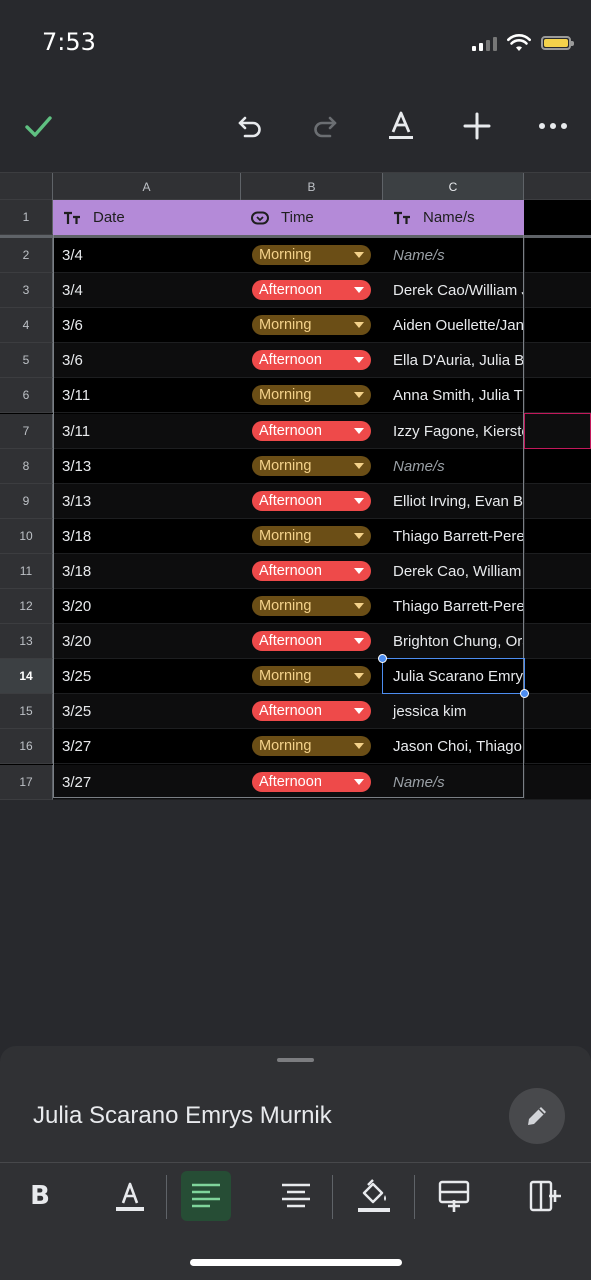  I want to click on header-names: Name/s, so click(434, 217).